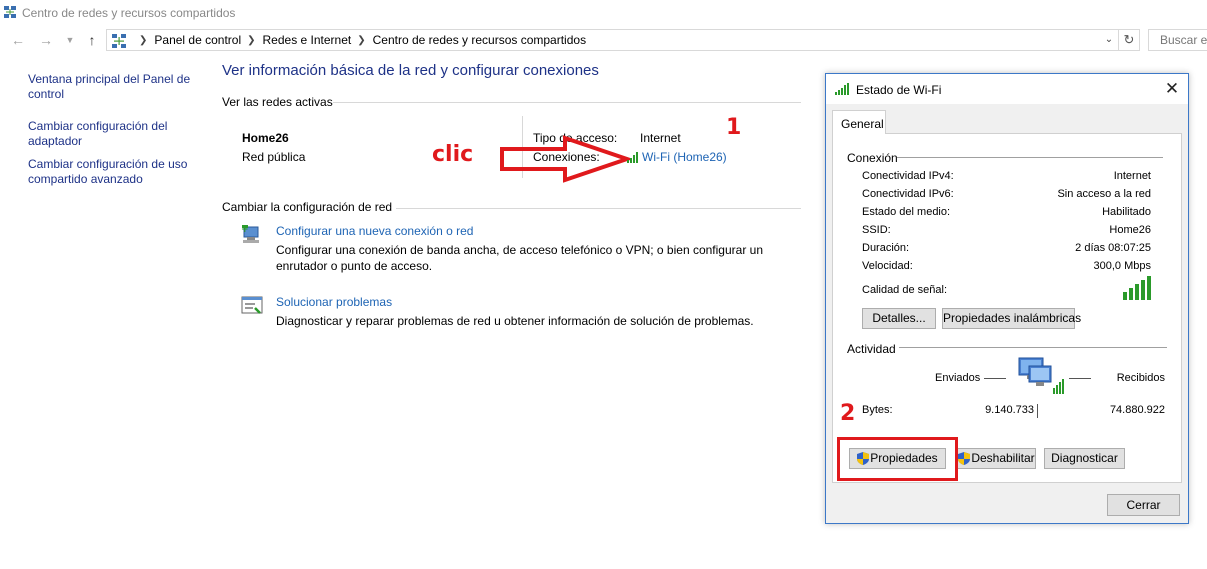 The width and height of the screenshot is (1207, 569). I want to click on uac-shield-icon, so click(964, 459).